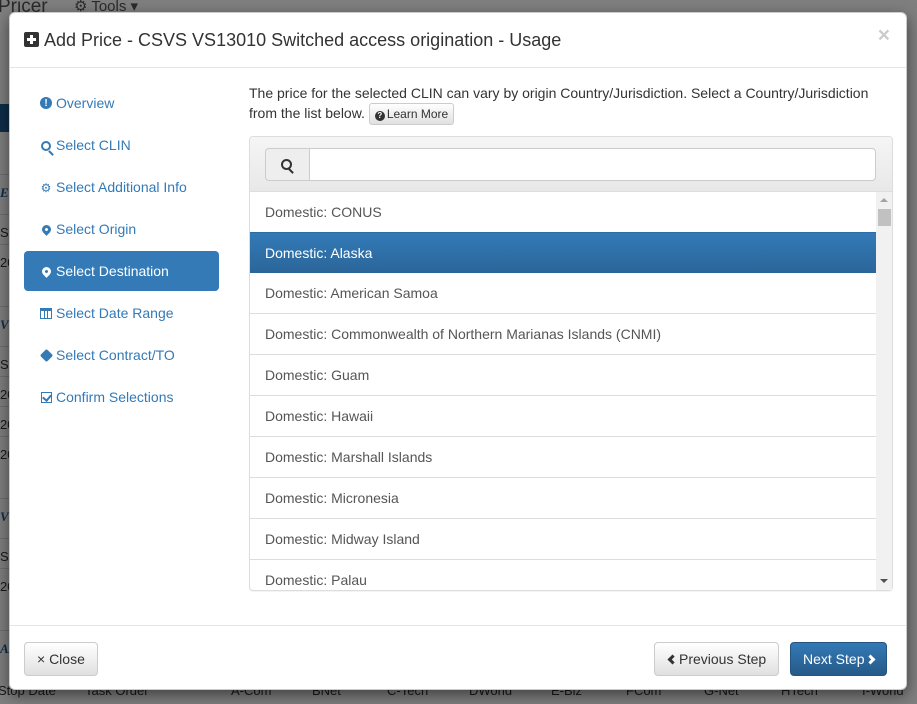 The image size is (917, 704). Describe the element at coordinates (46, 355) in the screenshot. I see `cube-icon` at that location.